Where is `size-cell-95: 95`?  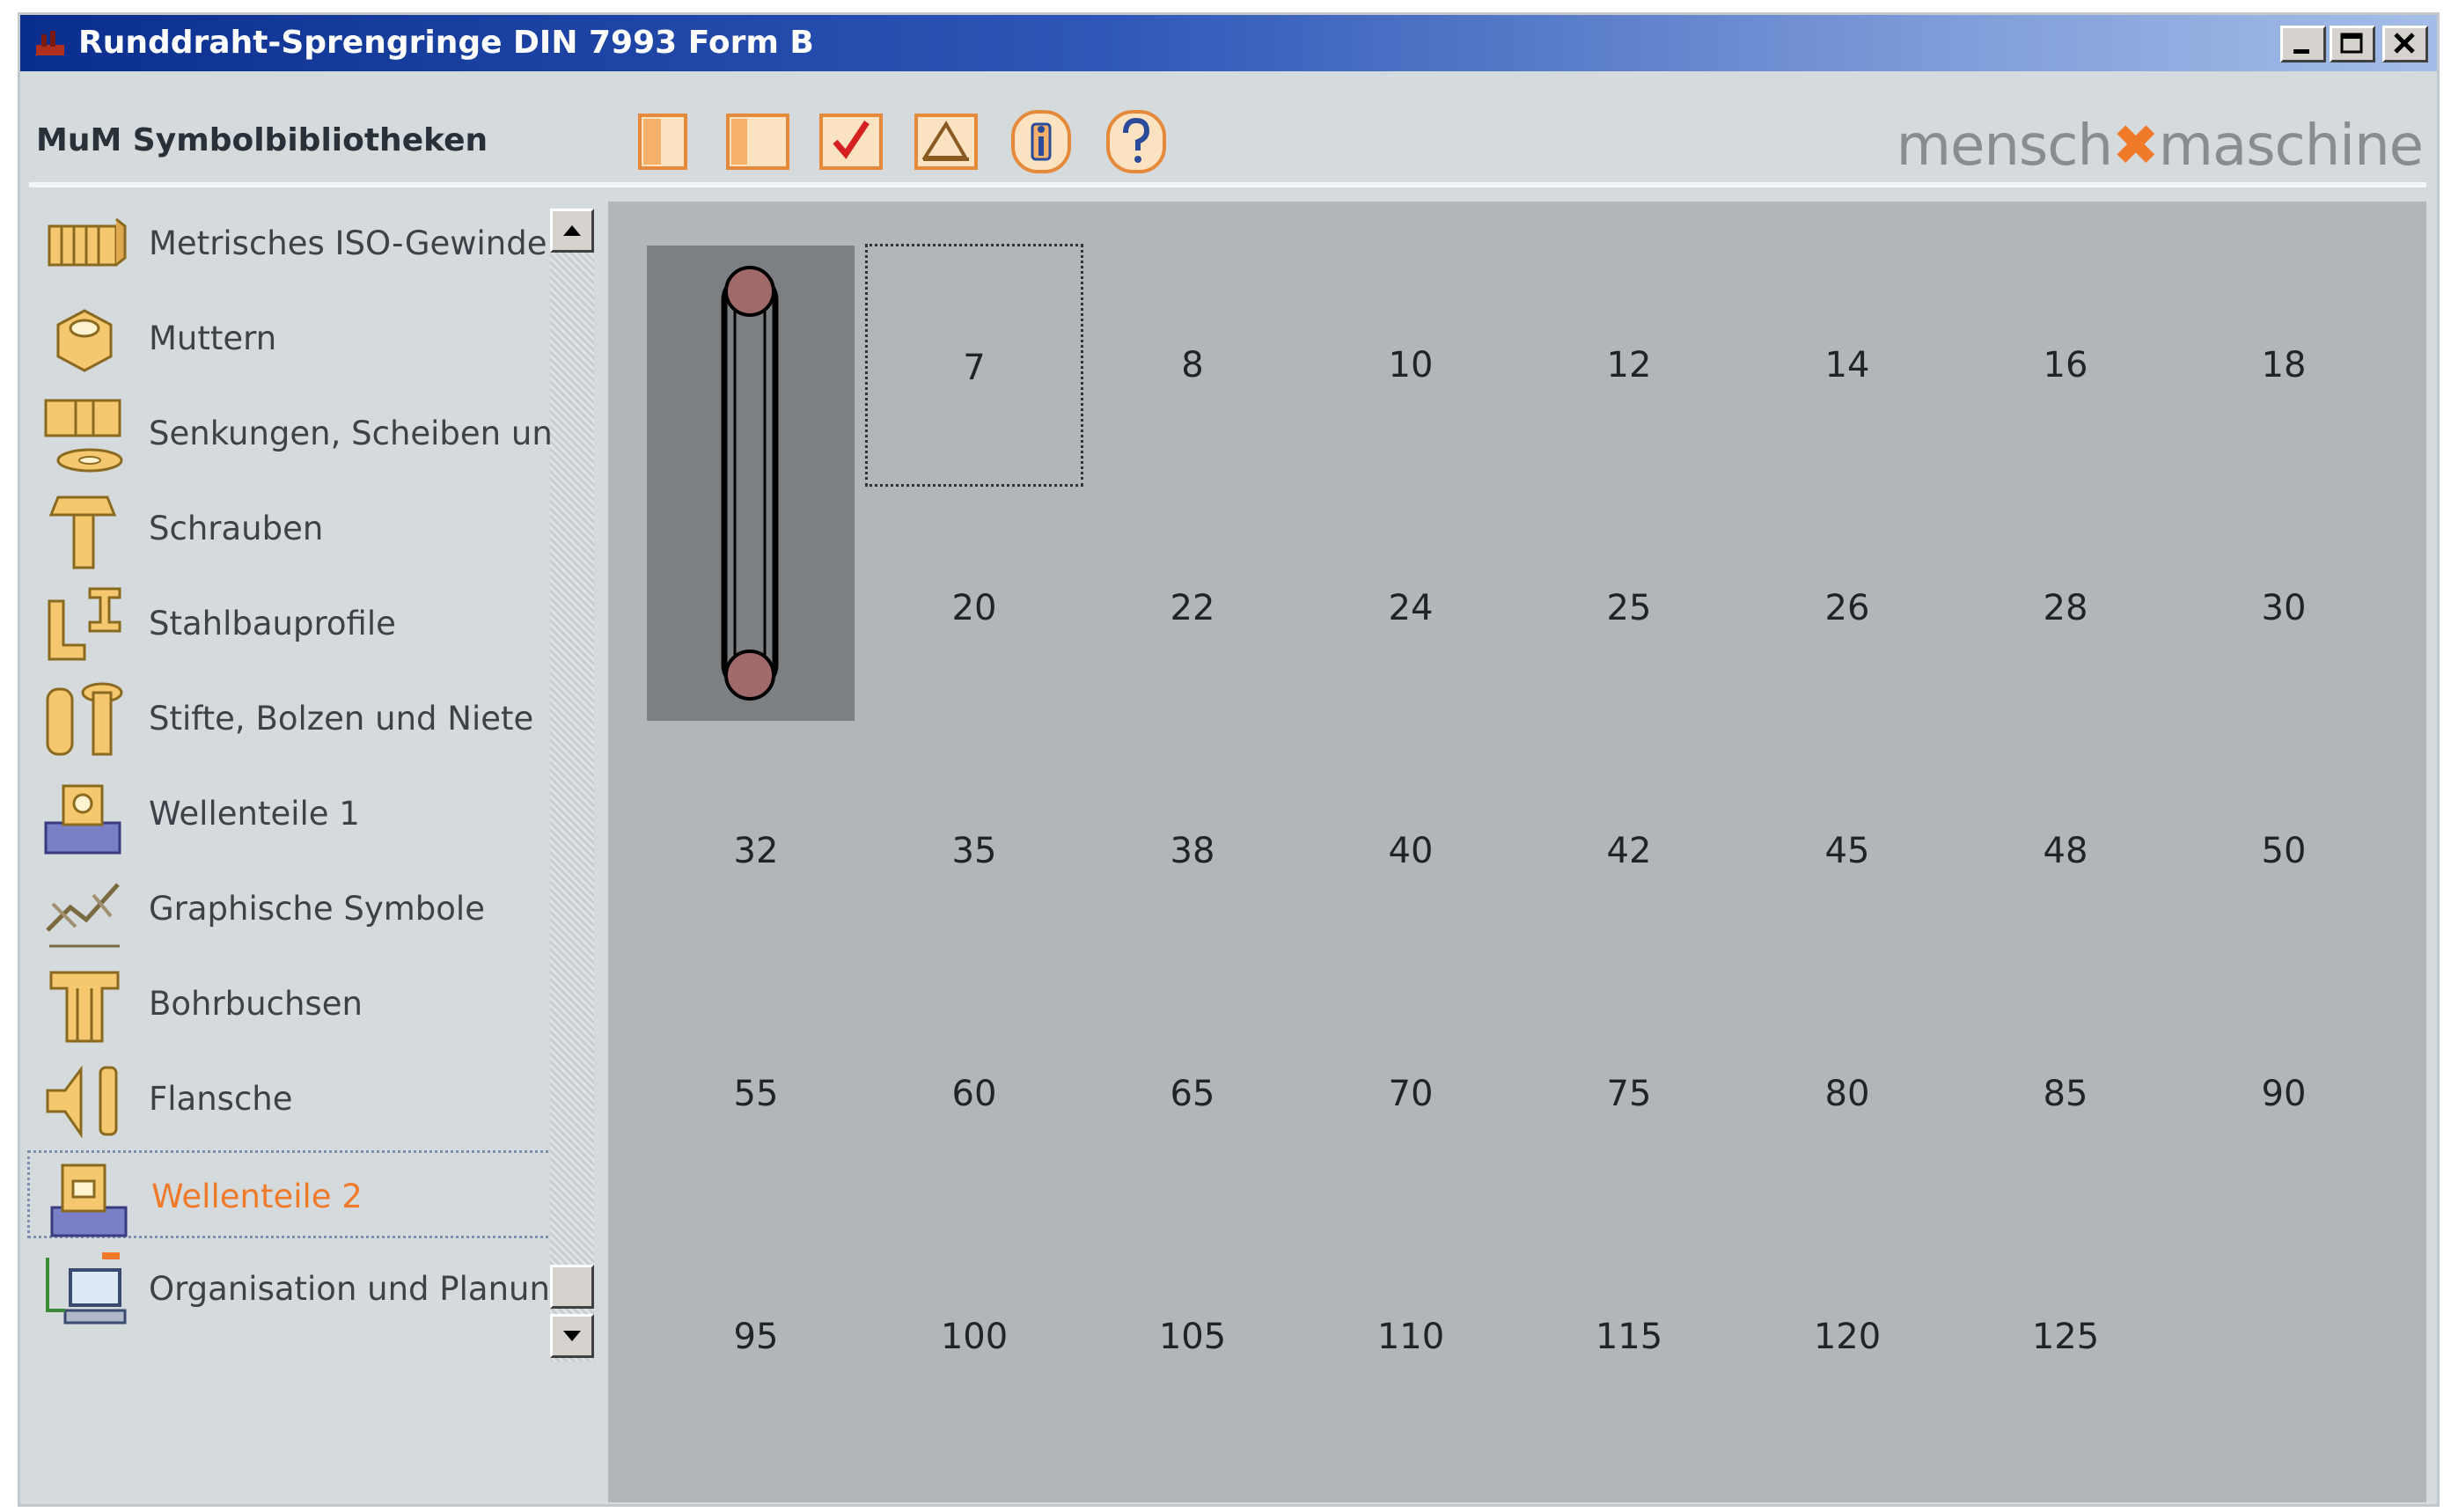
size-cell-95: 95 is located at coordinates (756, 1337).